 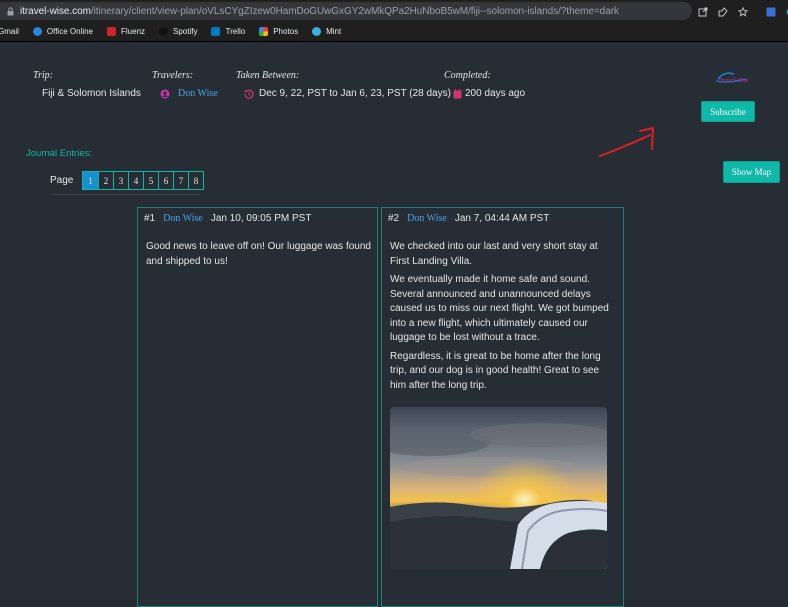 I want to click on history-icon, so click(x=249, y=94).